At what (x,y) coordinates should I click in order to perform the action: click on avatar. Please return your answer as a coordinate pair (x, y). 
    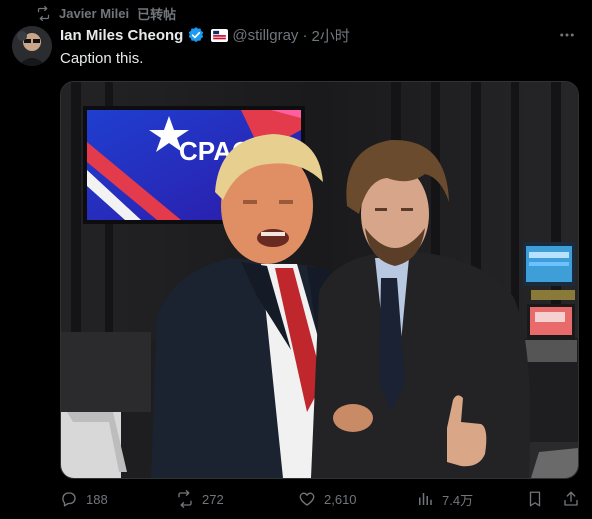
    Looking at the image, I should click on (32, 46).